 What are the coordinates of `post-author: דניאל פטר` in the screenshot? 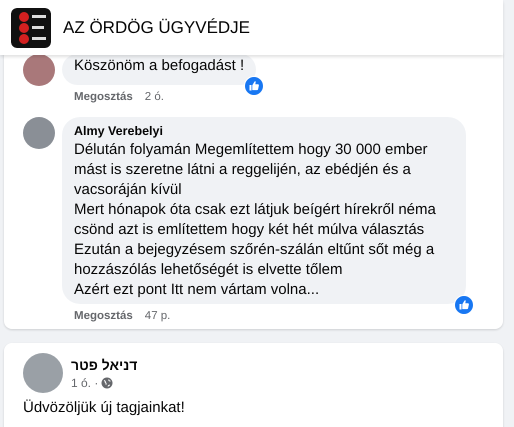 It's located at (104, 364).